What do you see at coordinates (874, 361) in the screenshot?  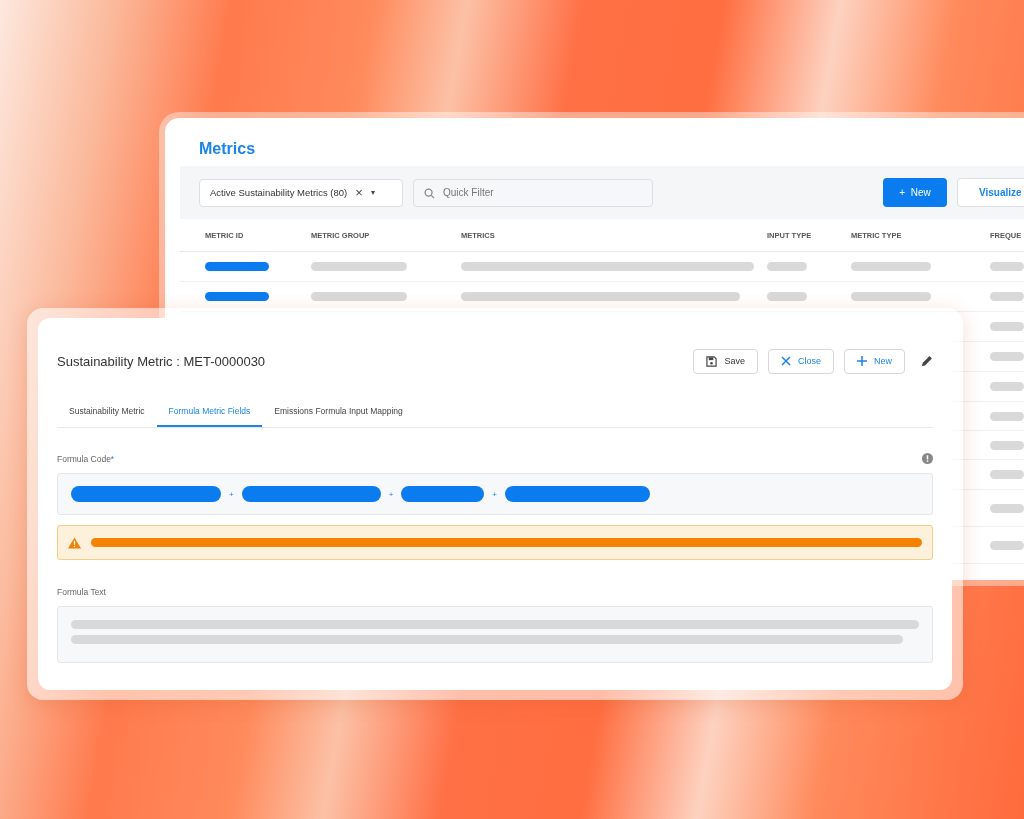 I see `new-button: New` at bounding box center [874, 361].